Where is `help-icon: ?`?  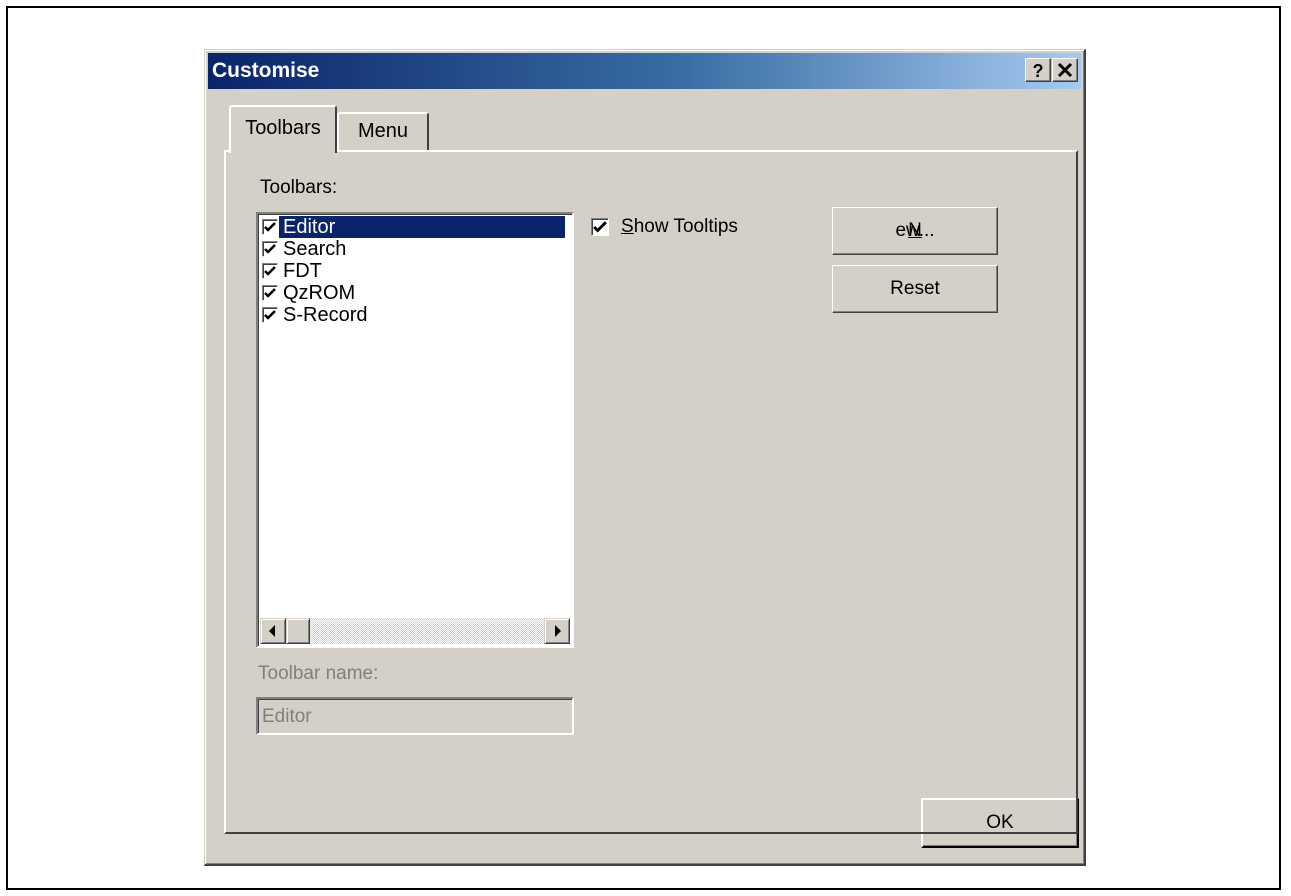
help-icon: ? is located at coordinates (1038, 71).